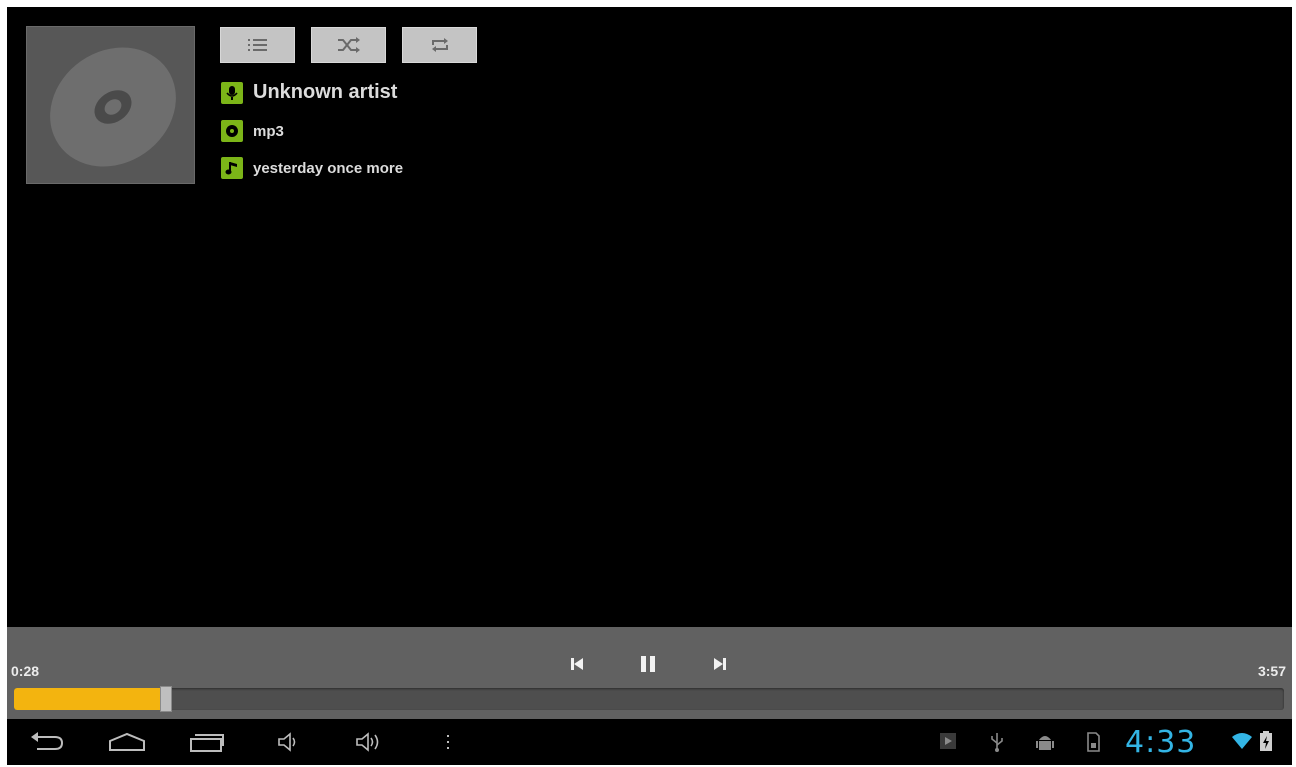 This screenshot has height=767, width=1296. What do you see at coordinates (1266, 741) in the screenshot?
I see `battery-charging-icon` at bounding box center [1266, 741].